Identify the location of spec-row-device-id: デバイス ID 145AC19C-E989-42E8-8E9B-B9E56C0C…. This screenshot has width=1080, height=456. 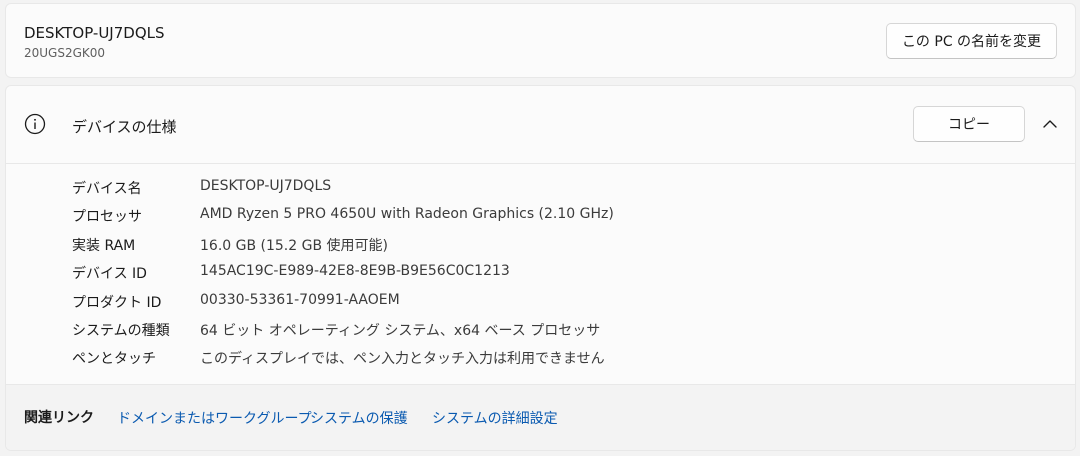
(540, 273).